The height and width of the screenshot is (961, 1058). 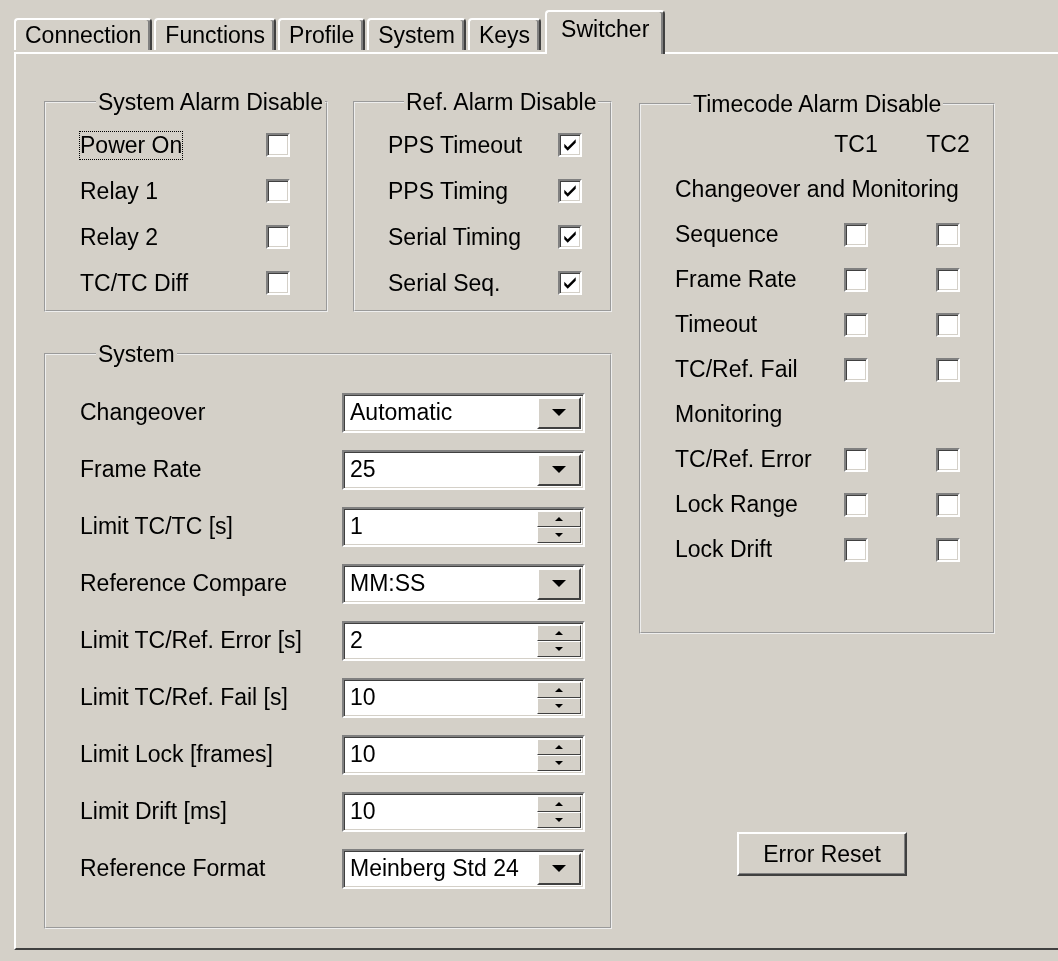 I want to click on group-title: Timecode Alarm Disable, so click(x=817, y=104).